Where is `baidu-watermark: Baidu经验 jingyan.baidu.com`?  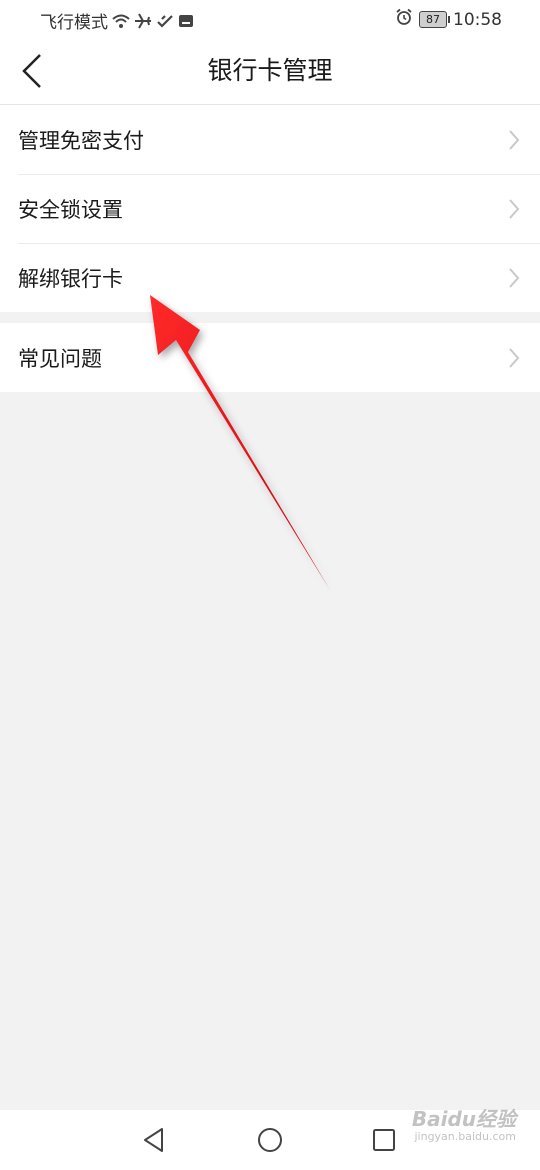 baidu-watermark: Baidu经验 jingyan.baidu.com is located at coordinates (464, 1126).